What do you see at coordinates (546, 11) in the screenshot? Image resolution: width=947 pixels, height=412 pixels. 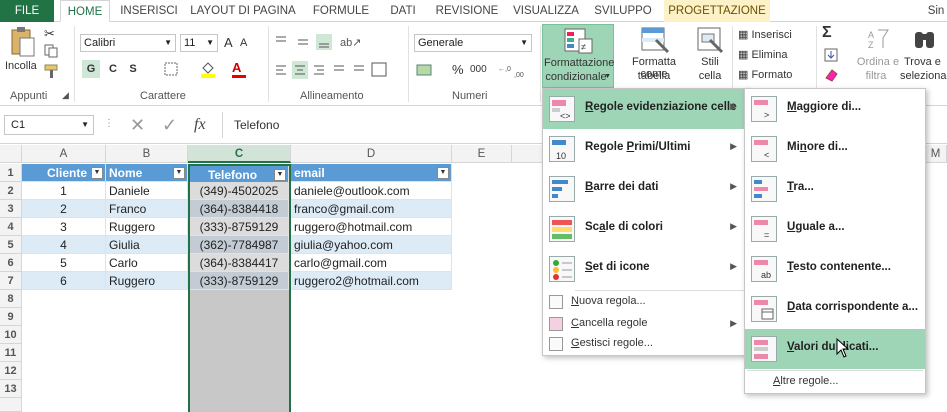 I see `tab-view: VISUALIZZA` at bounding box center [546, 11].